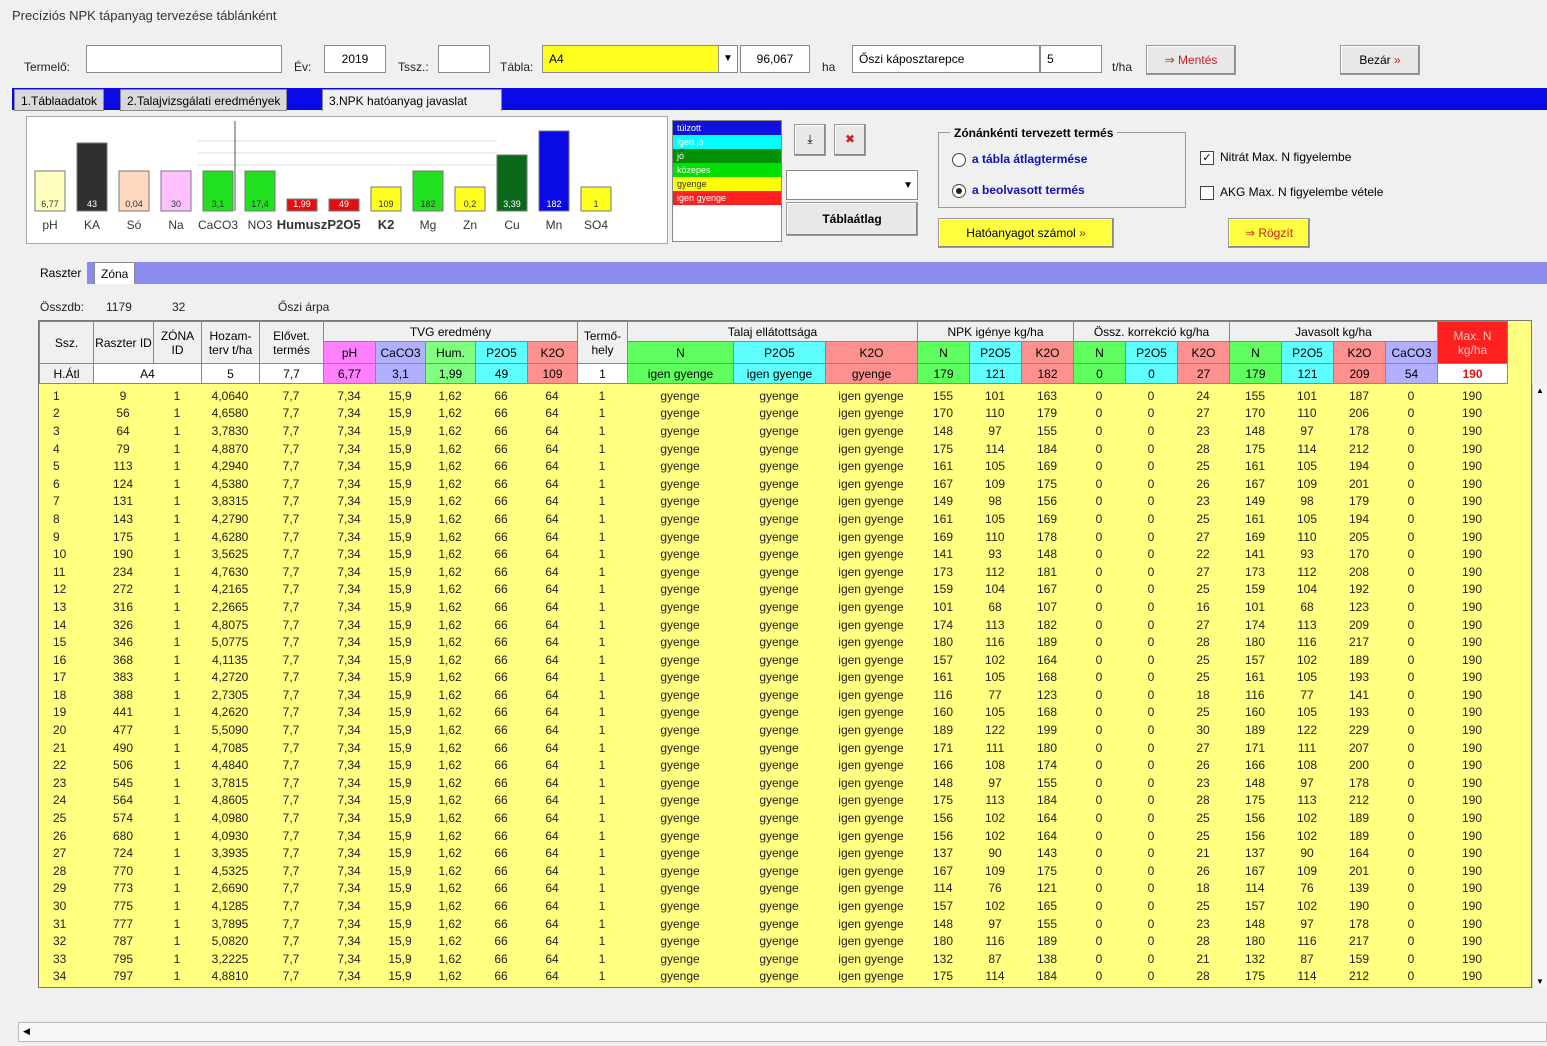 This screenshot has width=1547, height=1046. I want to click on chevron-down-icon: ▼, so click(727, 59).